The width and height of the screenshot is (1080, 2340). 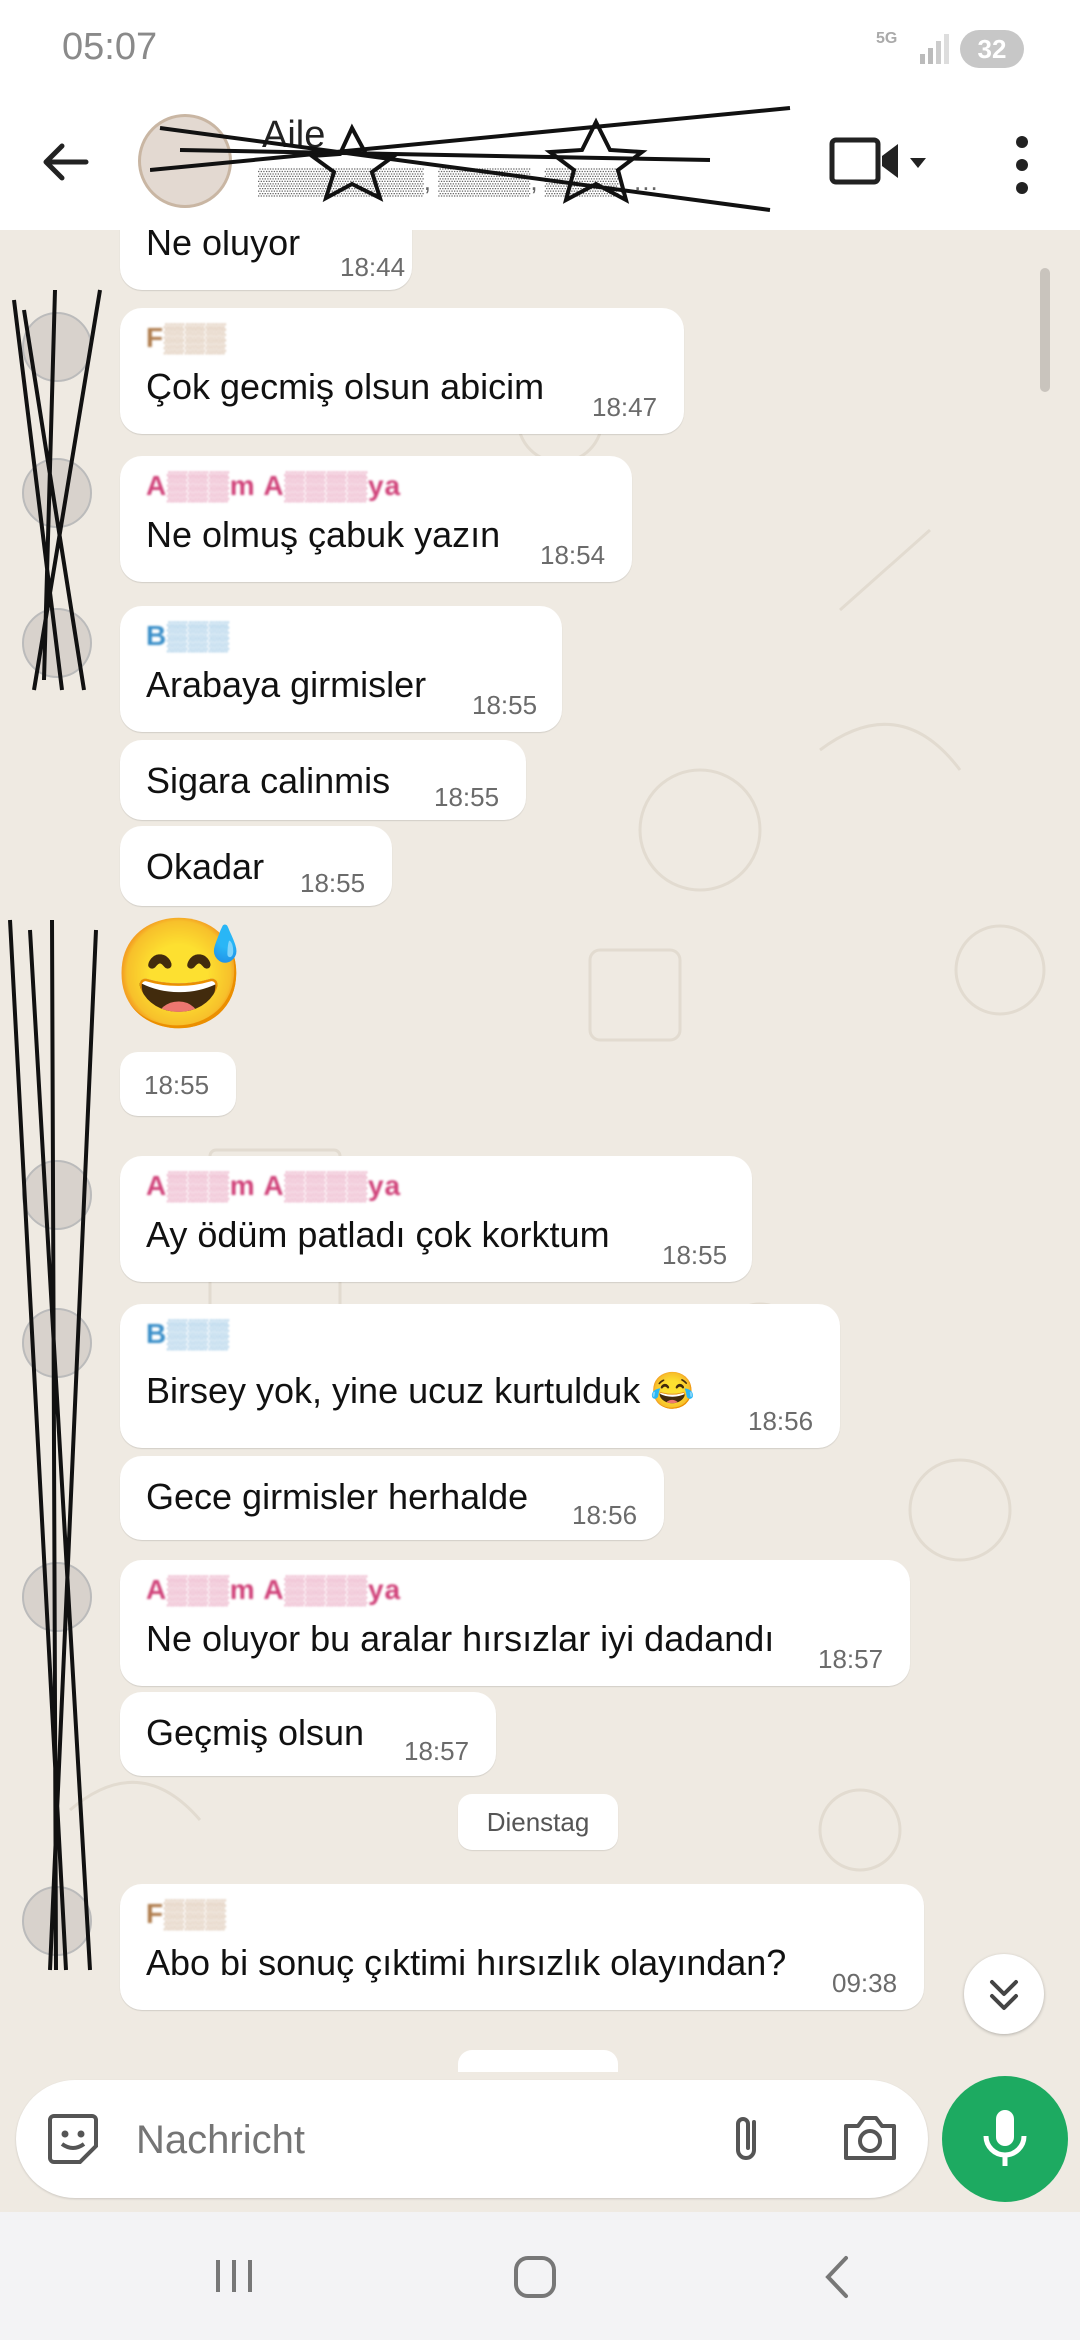 I want to click on scroll-down-icon, so click(x=1004, y=1995).